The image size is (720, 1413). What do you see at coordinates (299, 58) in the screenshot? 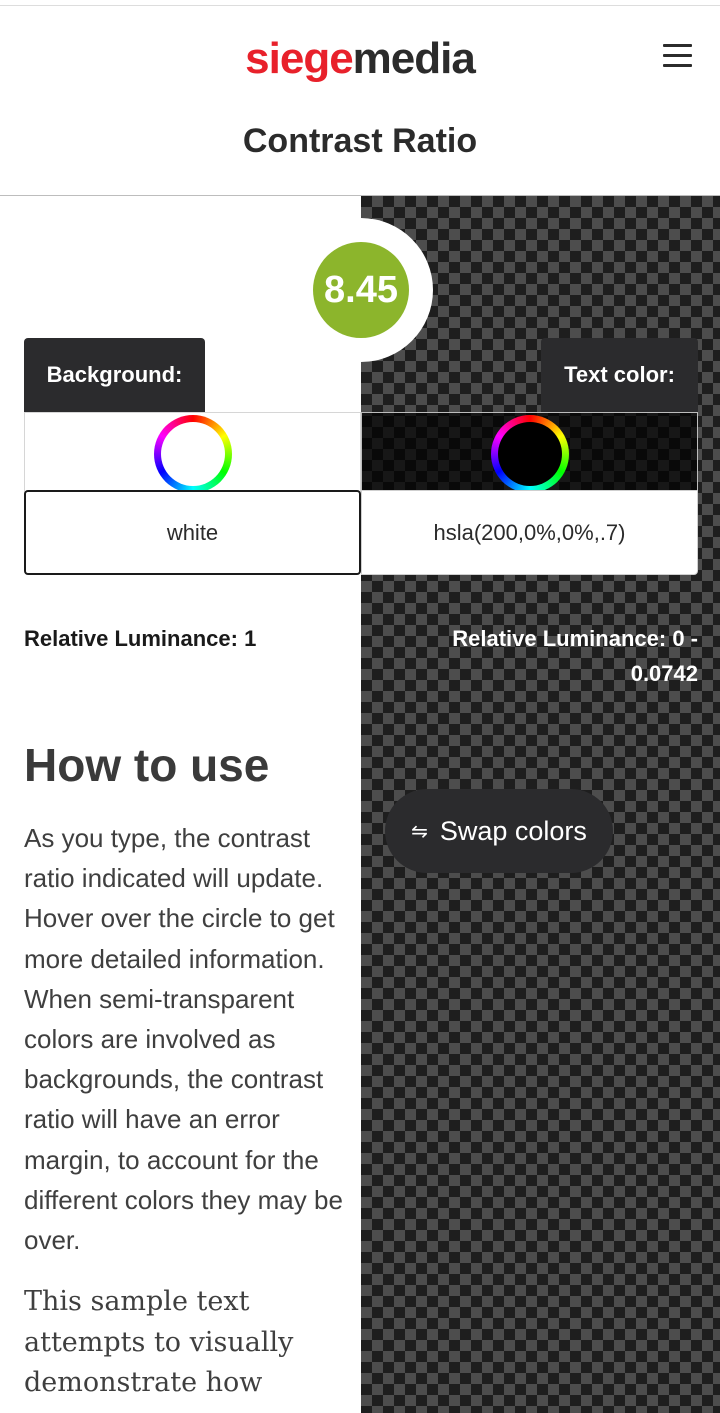
I see `logo-siege: siege` at bounding box center [299, 58].